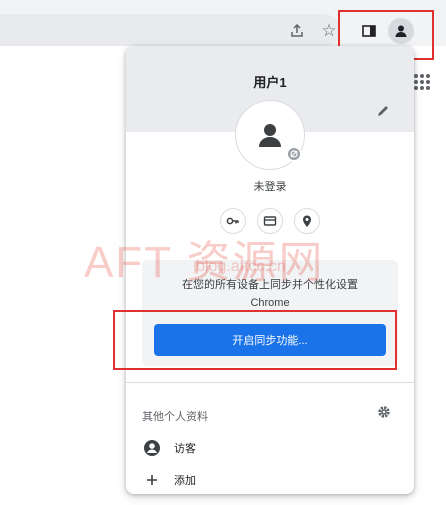  What do you see at coordinates (329, 31) in the screenshot?
I see `star-icon: ☆` at bounding box center [329, 31].